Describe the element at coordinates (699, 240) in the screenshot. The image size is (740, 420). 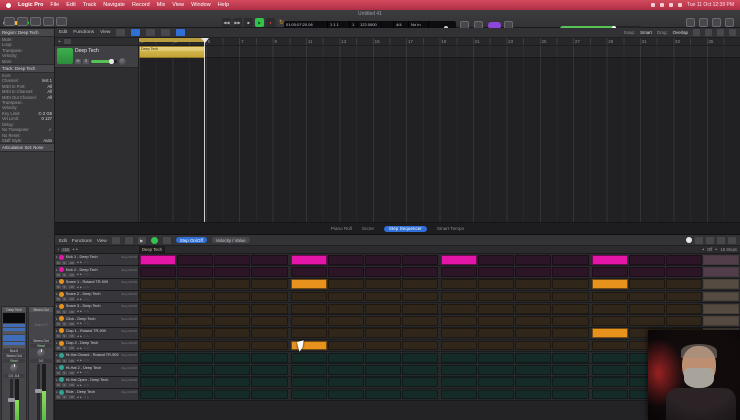
I see `nudge-left-icon` at that location.